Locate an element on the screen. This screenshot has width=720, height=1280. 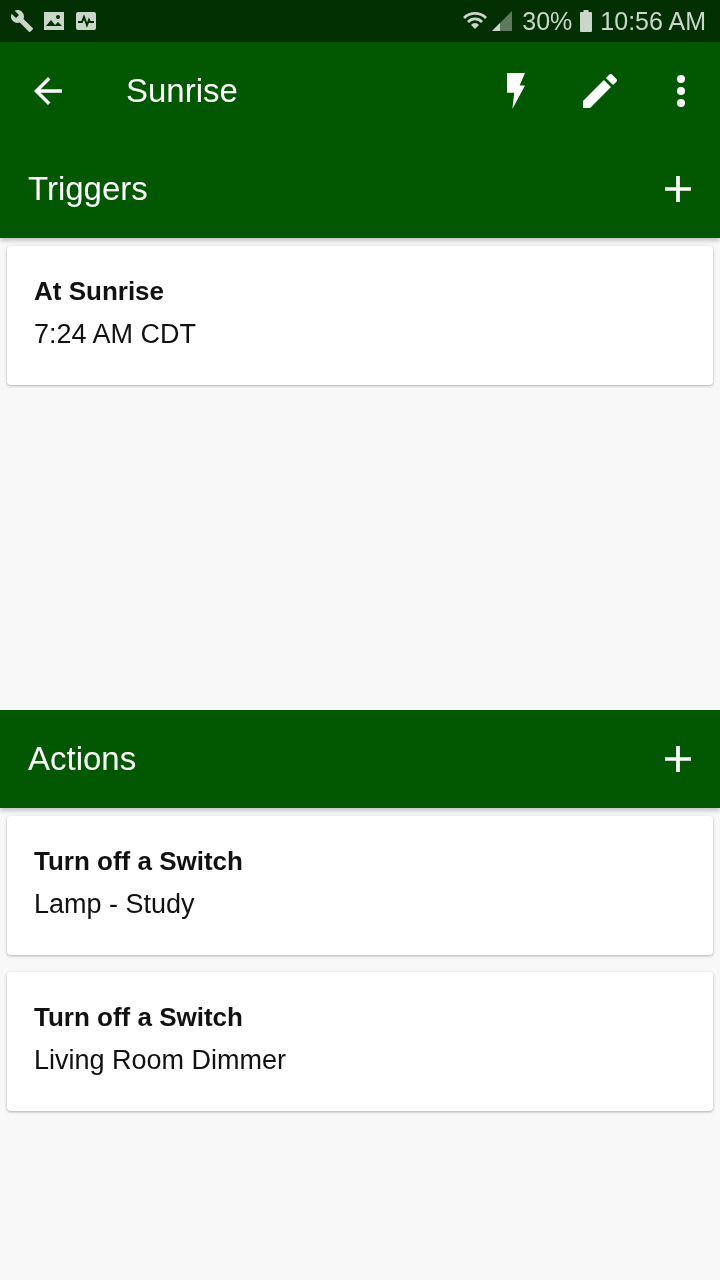
card-title: At Sunrise is located at coordinates (99, 291).